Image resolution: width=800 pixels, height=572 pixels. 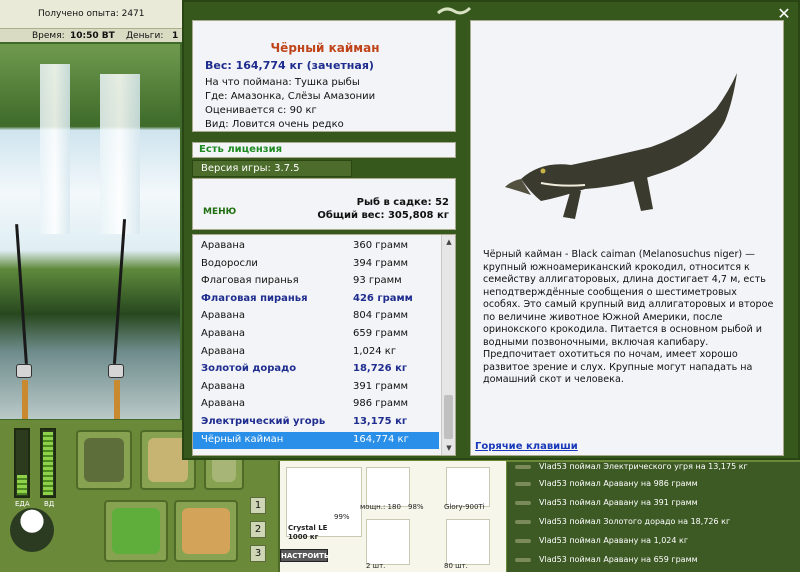 What do you see at coordinates (48, 463) in the screenshot?
I see `drink-meter` at bounding box center [48, 463].